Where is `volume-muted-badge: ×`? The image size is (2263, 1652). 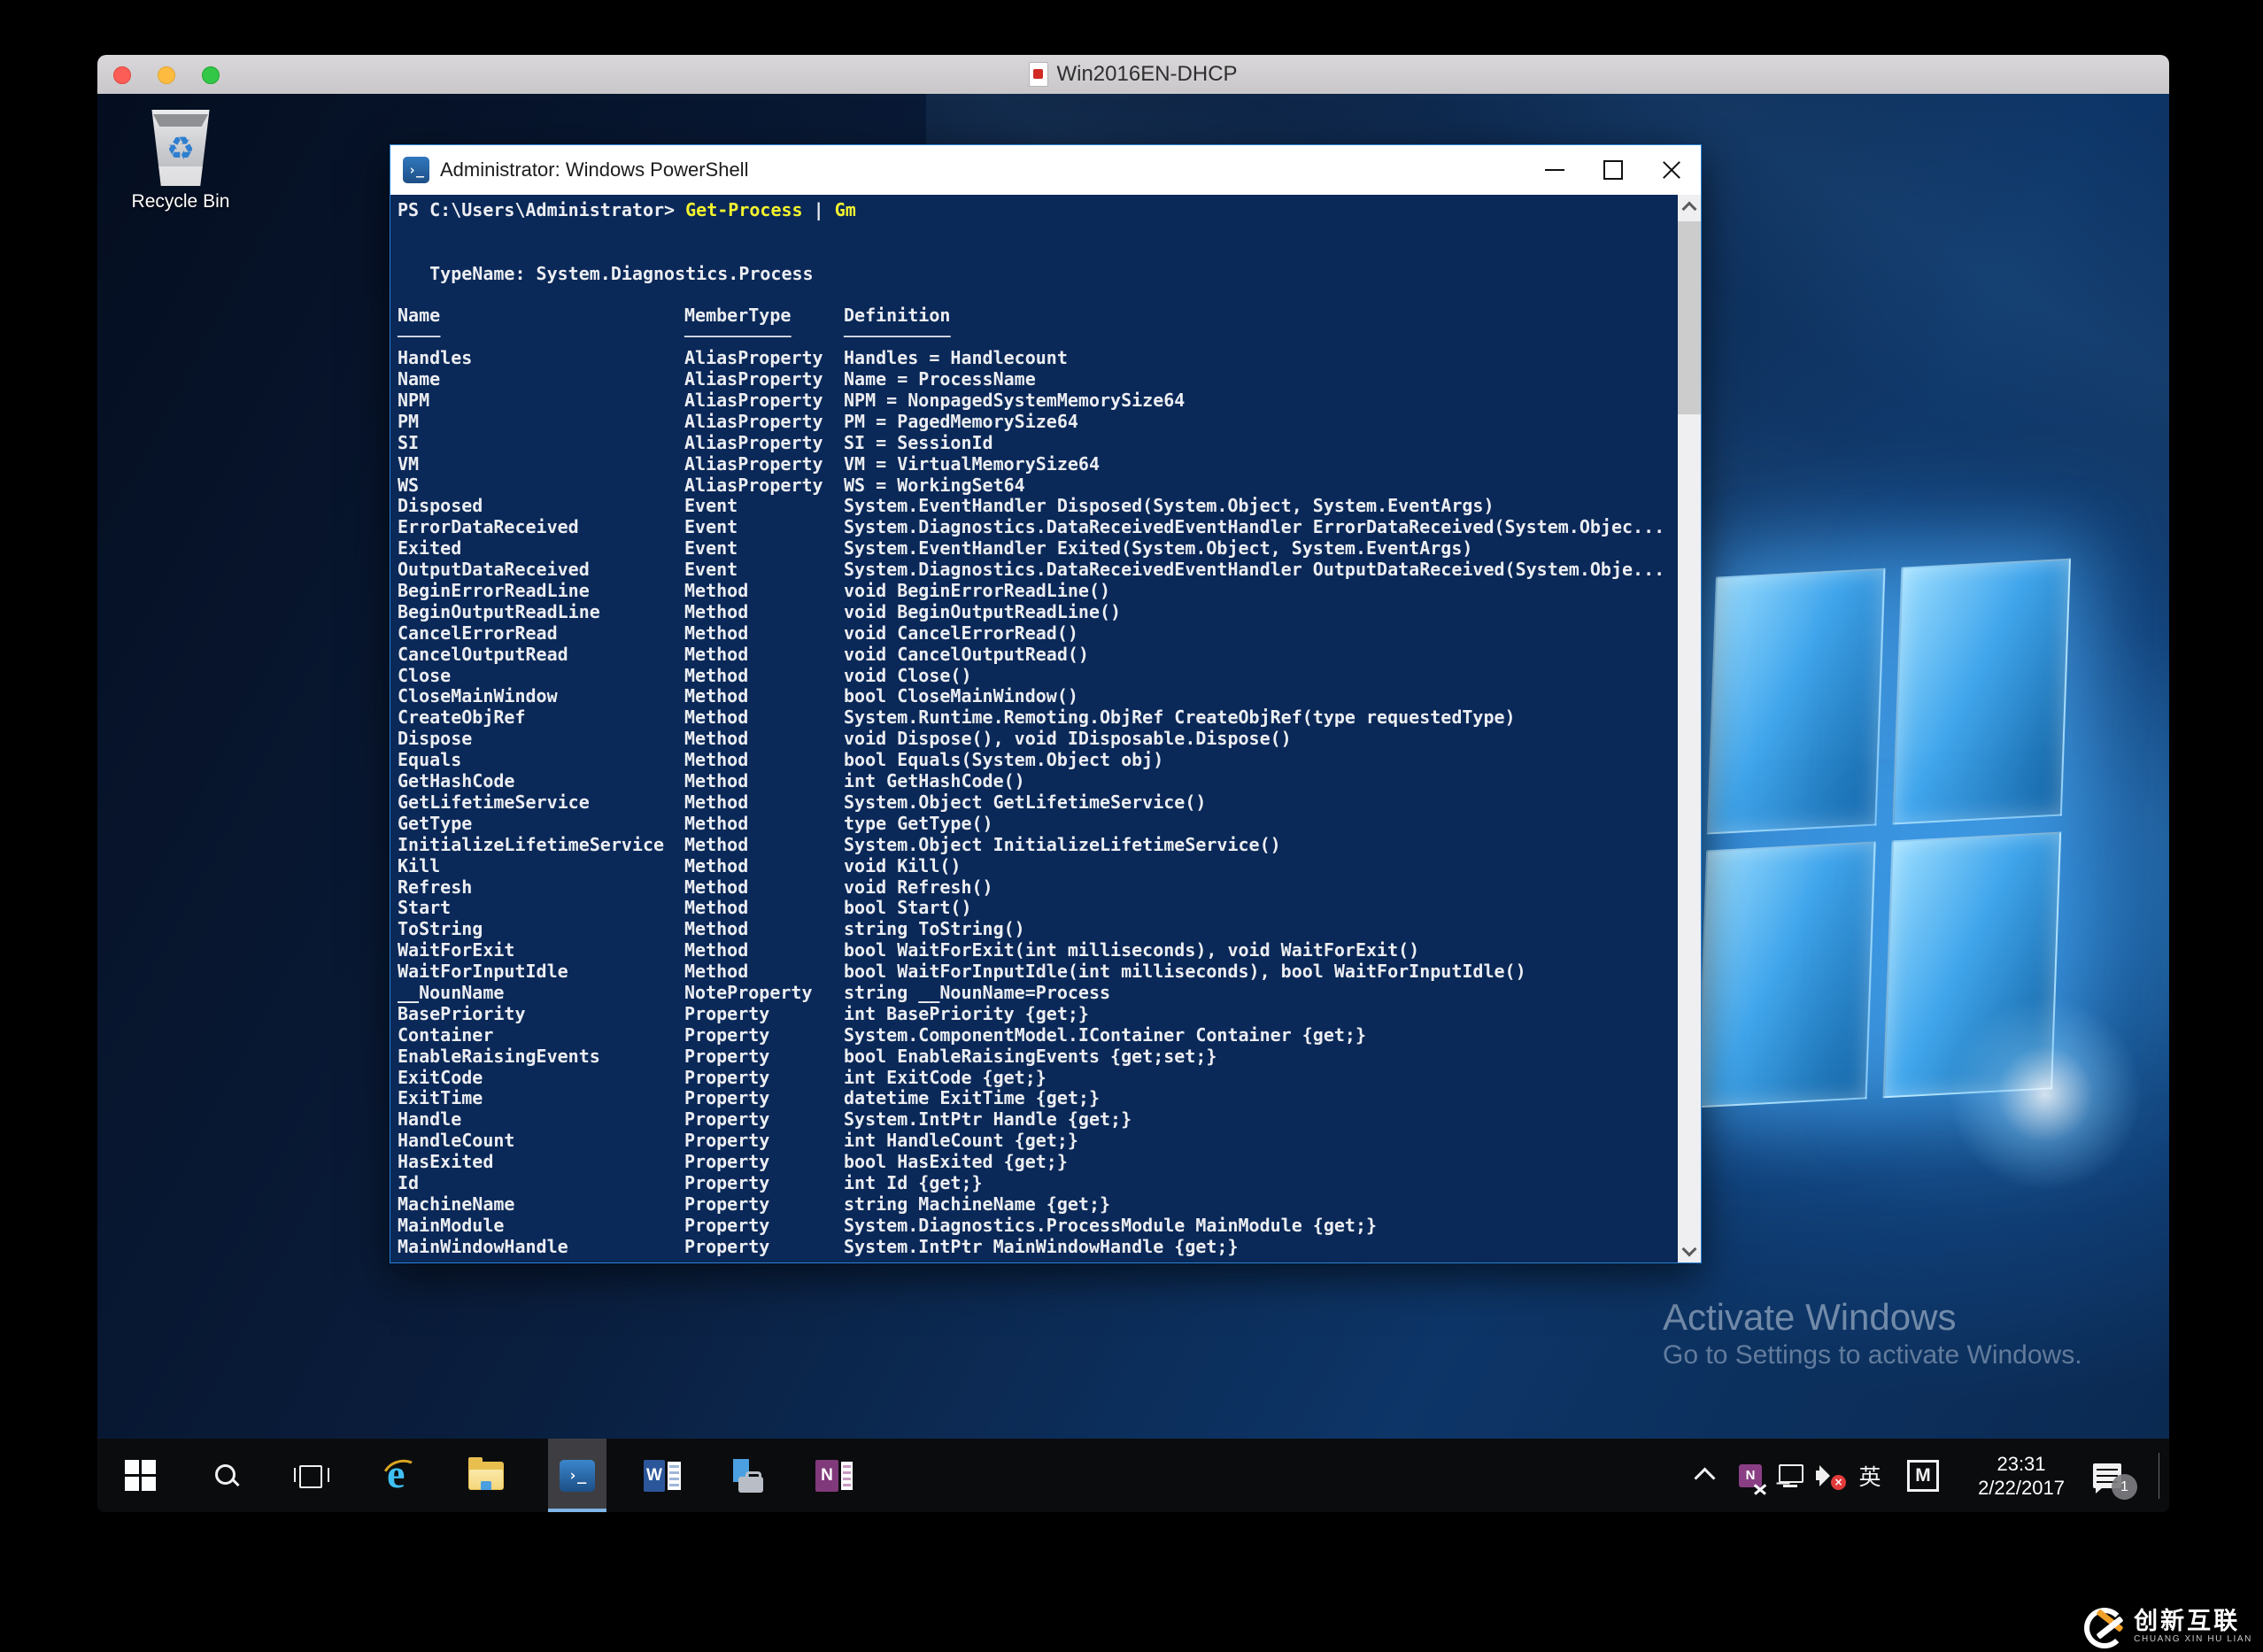 volume-muted-badge: × is located at coordinates (1839, 1482).